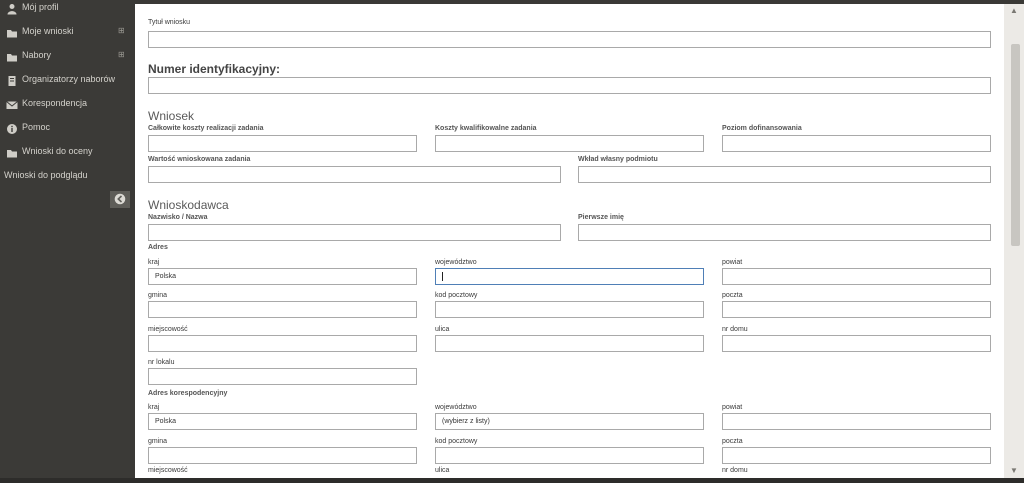  What do you see at coordinates (188, 393) in the screenshot?
I see `adres-korespondencyjny-heading: Adres korespodencyjny` at bounding box center [188, 393].